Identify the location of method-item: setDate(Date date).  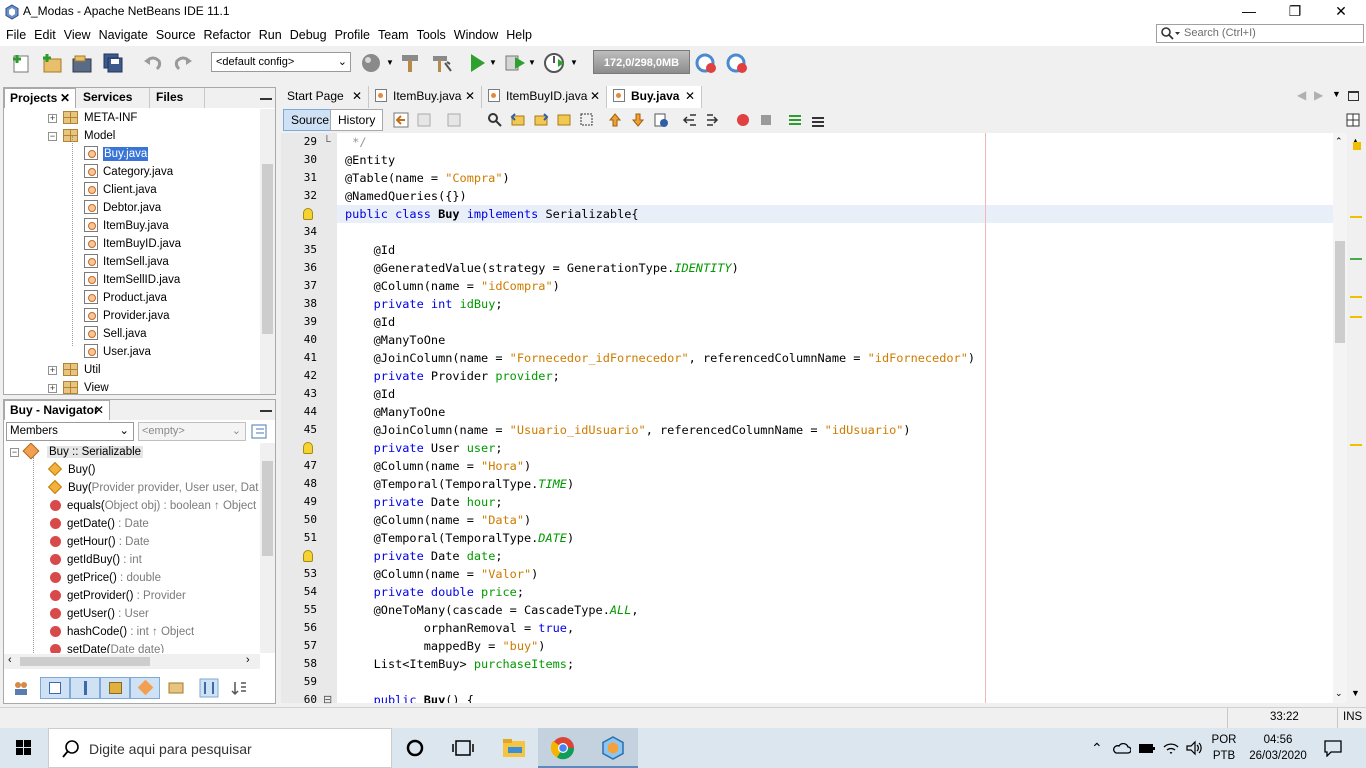
(107, 647).